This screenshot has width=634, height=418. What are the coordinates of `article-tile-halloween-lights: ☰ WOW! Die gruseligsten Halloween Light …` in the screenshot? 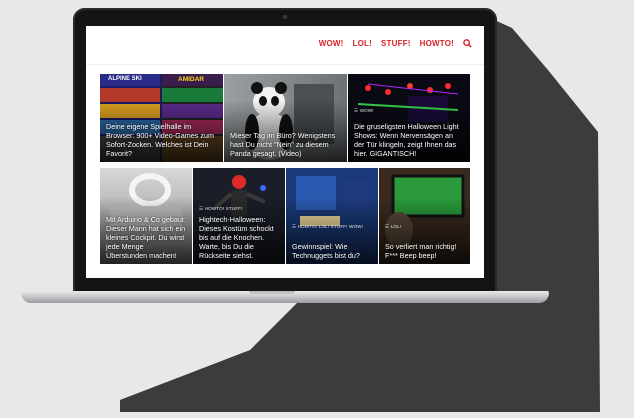 It's located at (409, 118).